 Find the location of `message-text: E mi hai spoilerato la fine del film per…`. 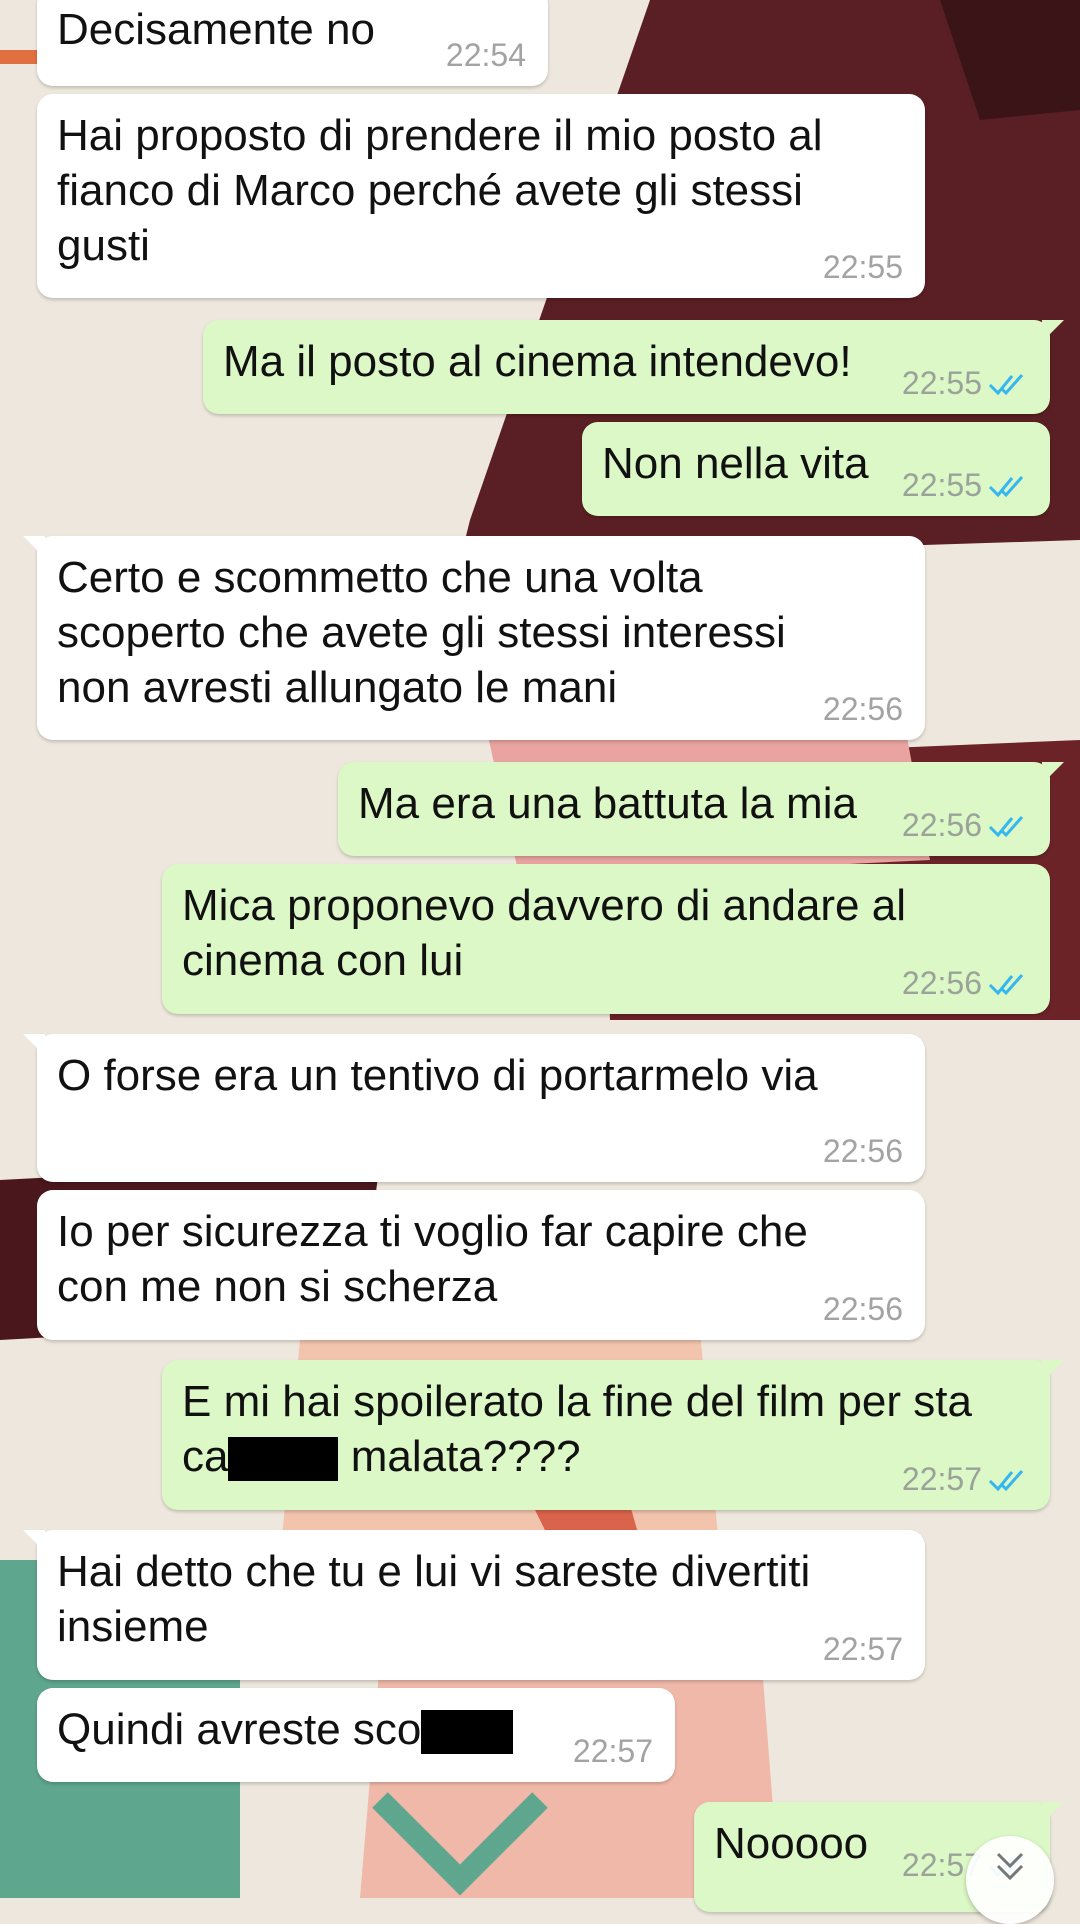

message-text: E mi hai spoilerato la fine del film per… is located at coordinates (604, 1429).